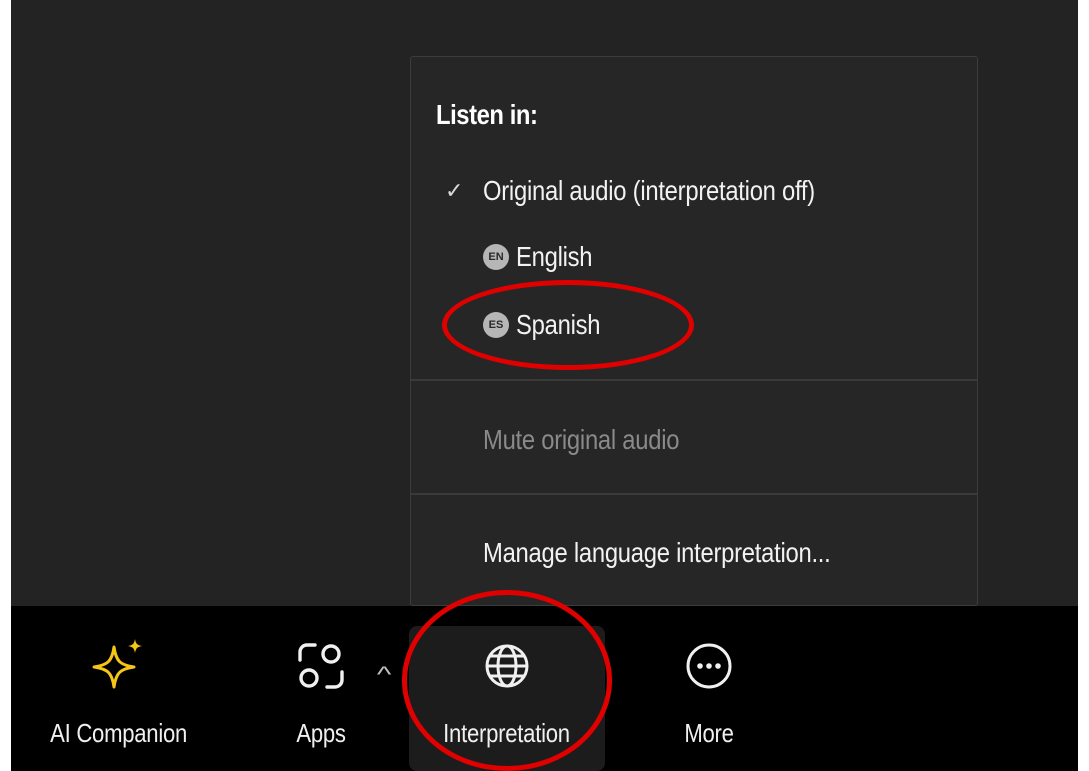  What do you see at coordinates (507, 733) in the screenshot?
I see `interpretation-label: Interpretation` at bounding box center [507, 733].